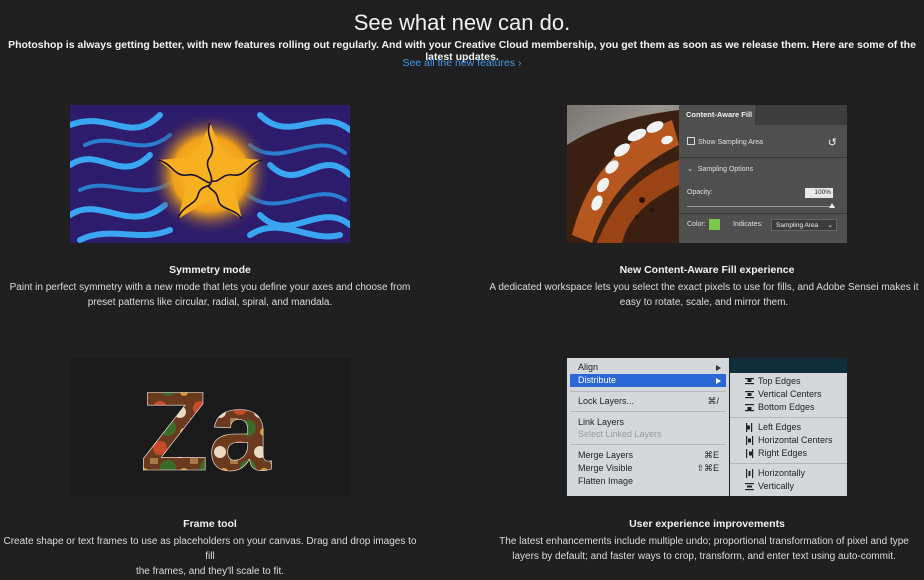 Image resolution: width=924 pixels, height=580 pixels. What do you see at coordinates (597, 380) in the screenshot?
I see `menu-item-distribute: Distribute` at bounding box center [597, 380].